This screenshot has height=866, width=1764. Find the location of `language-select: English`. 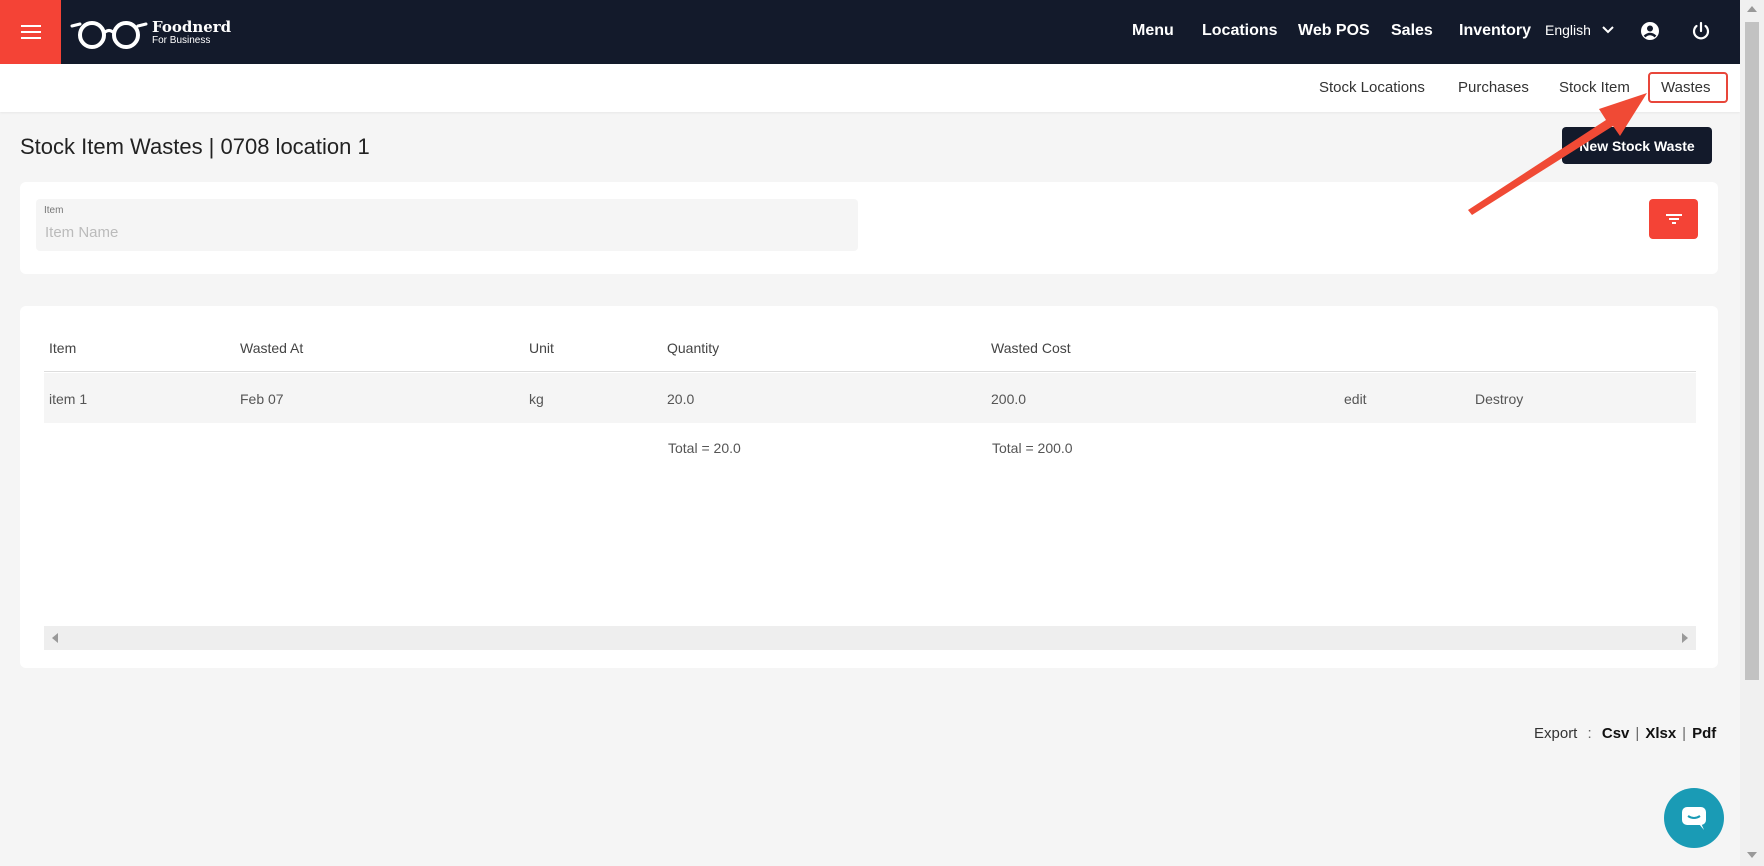

language-select: English is located at coordinates (1580, 30).